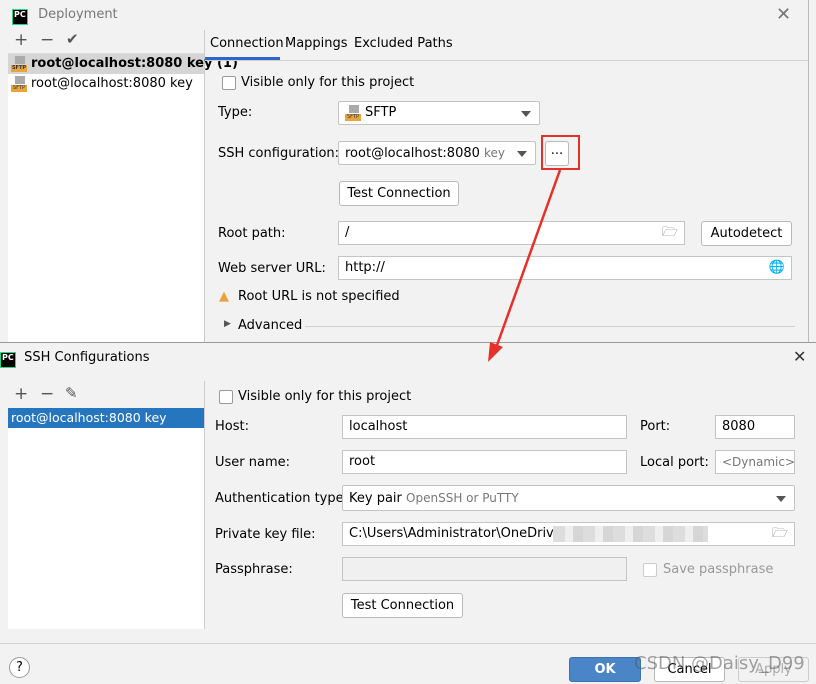 The width and height of the screenshot is (816, 684). I want to click on annotation-arrow, so click(525, 265).